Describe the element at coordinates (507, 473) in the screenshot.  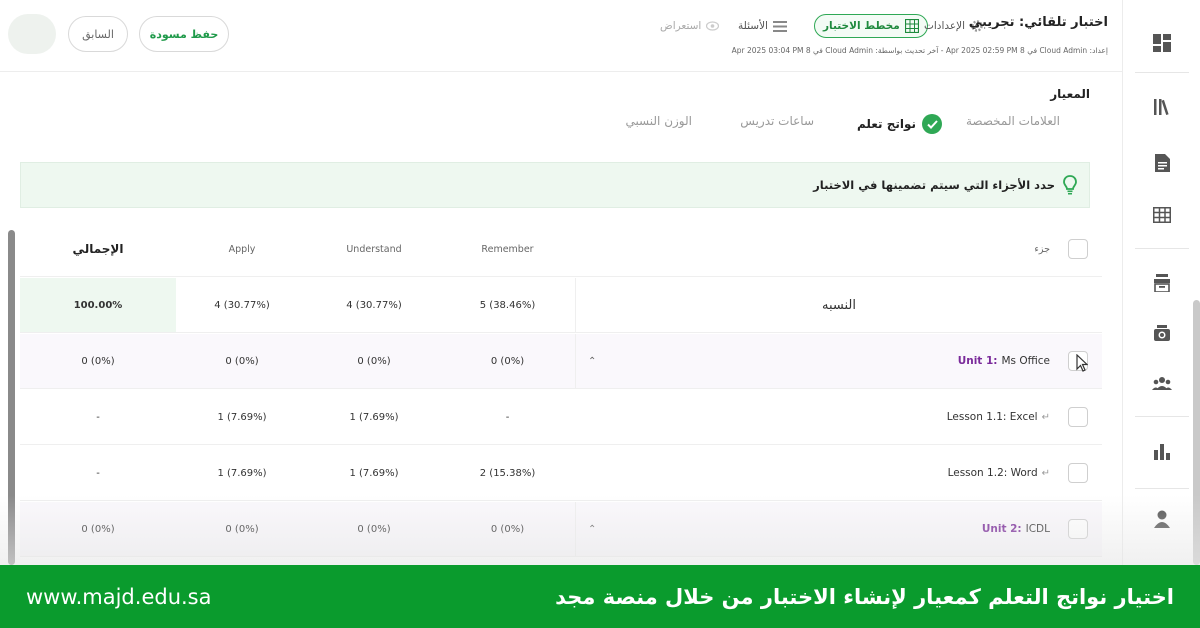
I see `cell-remember: 2 (15.38%)` at that location.